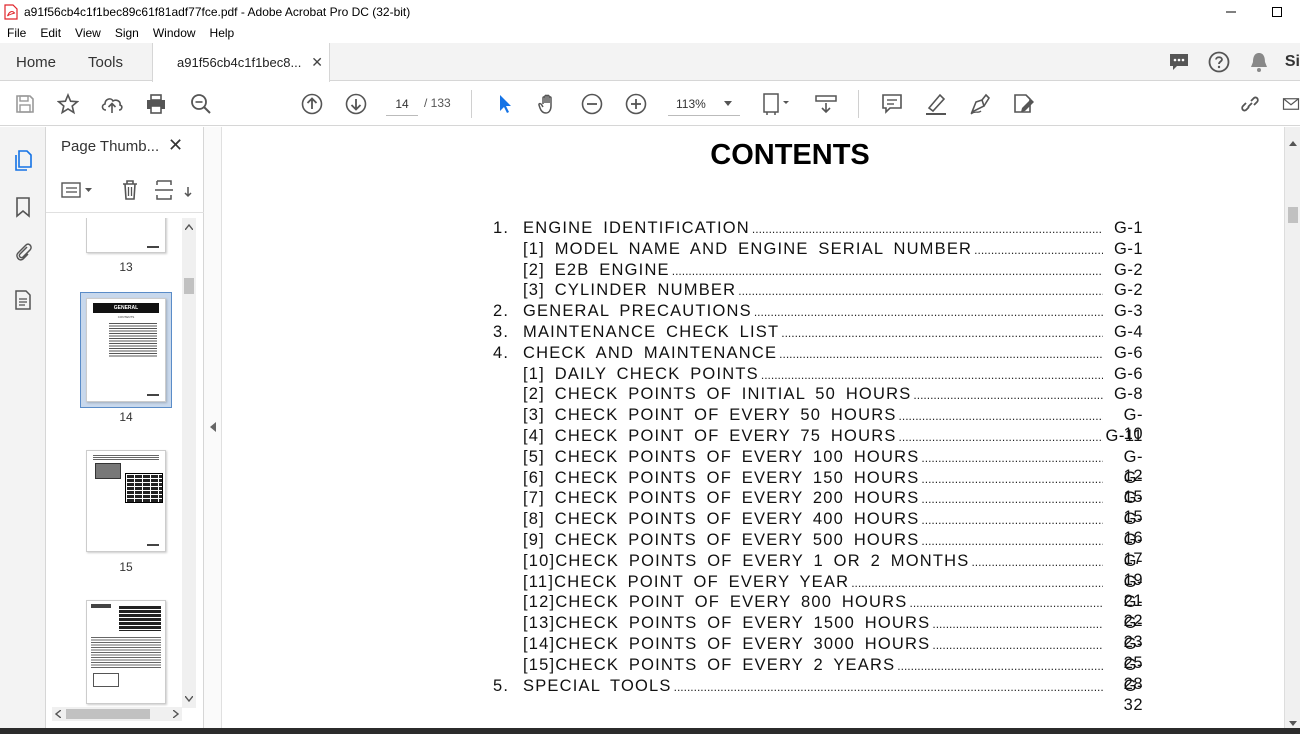 The width and height of the screenshot is (1300, 734). What do you see at coordinates (126, 317) in the screenshot?
I see `thumb-subheader: CONTENTS` at bounding box center [126, 317].